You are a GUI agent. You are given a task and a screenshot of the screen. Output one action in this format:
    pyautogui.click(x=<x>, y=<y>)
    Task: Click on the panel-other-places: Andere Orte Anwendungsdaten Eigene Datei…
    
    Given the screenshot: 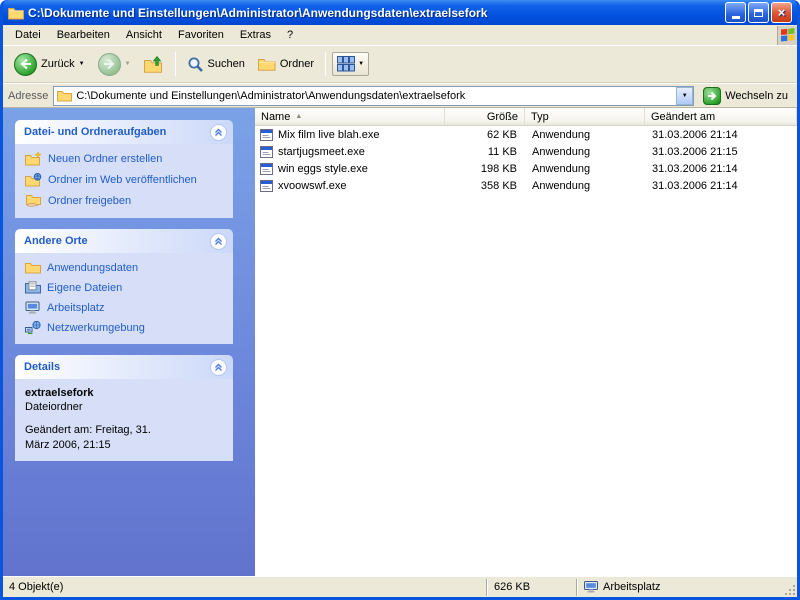 What is the action you would take?
    pyautogui.click(x=124, y=286)
    